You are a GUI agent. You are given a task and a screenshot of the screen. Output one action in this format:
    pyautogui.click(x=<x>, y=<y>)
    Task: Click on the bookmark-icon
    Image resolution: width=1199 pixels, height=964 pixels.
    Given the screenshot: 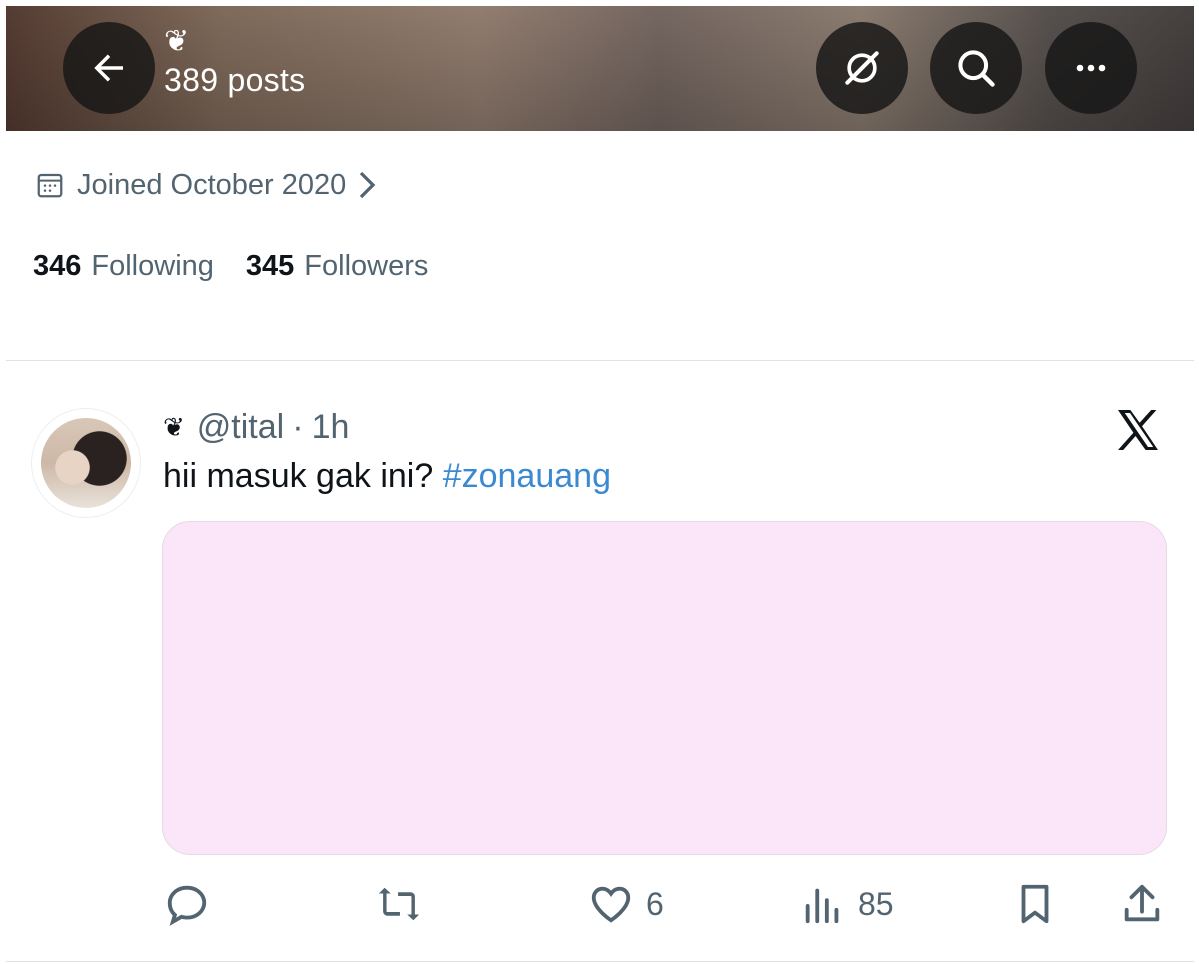 What is the action you would take?
    pyautogui.click(x=1035, y=904)
    